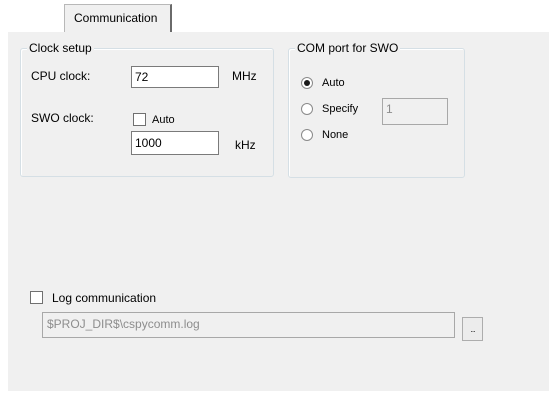 The width and height of the screenshot is (549, 409). Describe the element at coordinates (62, 118) in the screenshot. I see `swo-clock-label: SWO clock:` at that location.